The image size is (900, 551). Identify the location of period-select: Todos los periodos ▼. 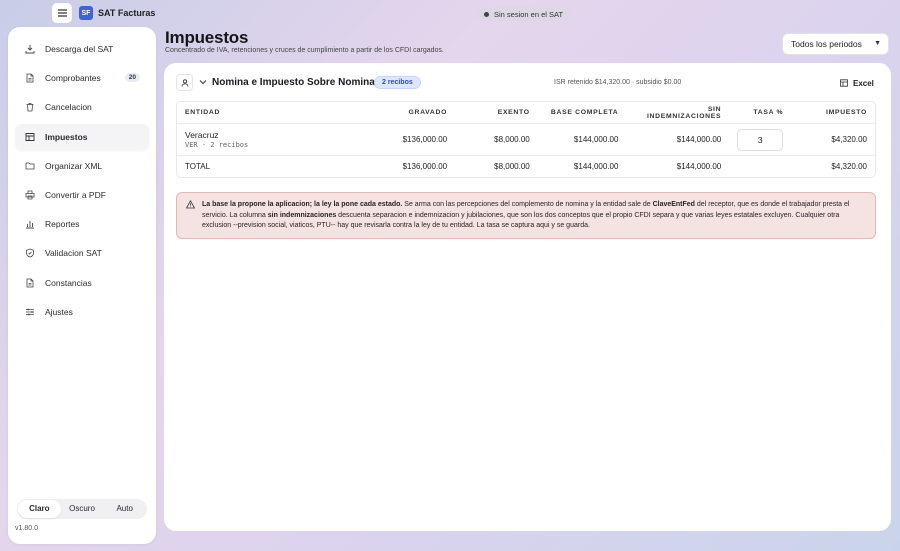
(835, 44).